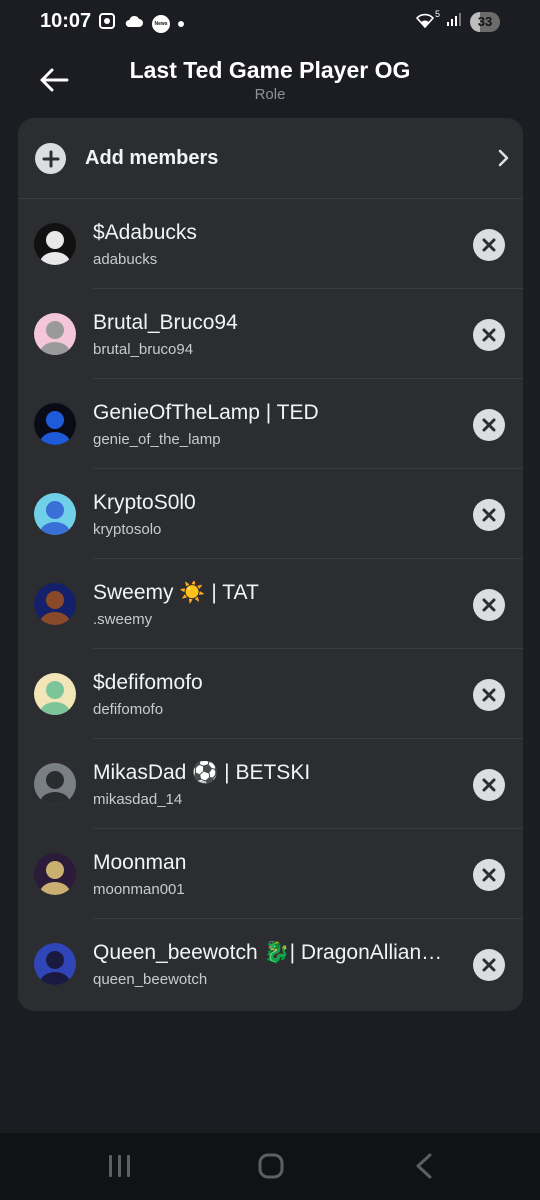 Image resolution: width=540 pixels, height=1200 pixels. What do you see at coordinates (150, 979) in the screenshot?
I see `member-username: queen_beewotch` at bounding box center [150, 979].